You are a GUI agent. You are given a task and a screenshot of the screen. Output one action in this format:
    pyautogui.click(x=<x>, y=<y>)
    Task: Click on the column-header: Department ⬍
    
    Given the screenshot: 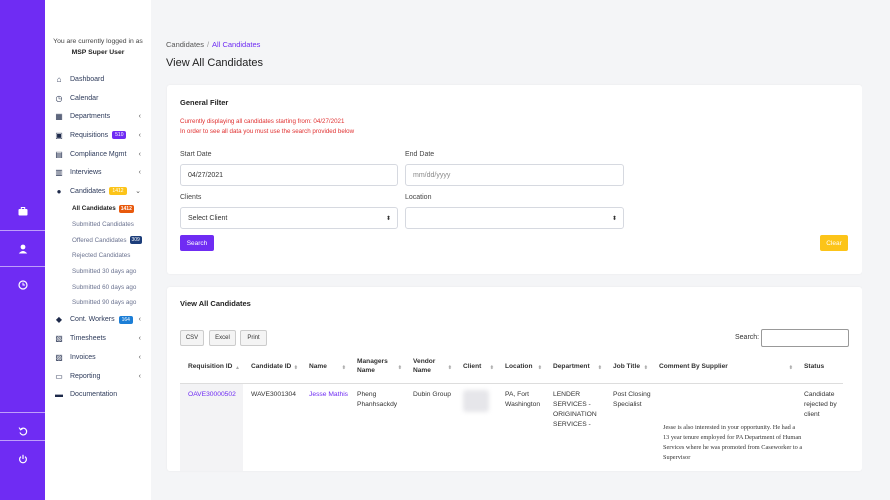 What is the action you would take?
    pyautogui.click(x=575, y=367)
    